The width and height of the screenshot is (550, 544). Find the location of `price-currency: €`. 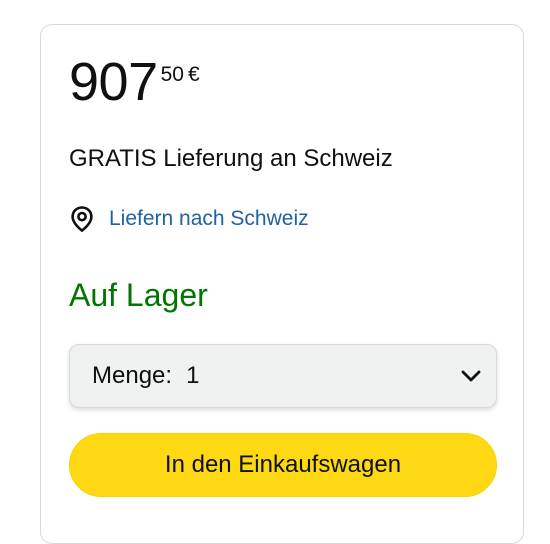

price-currency: € is located at coordinates (193, 74).